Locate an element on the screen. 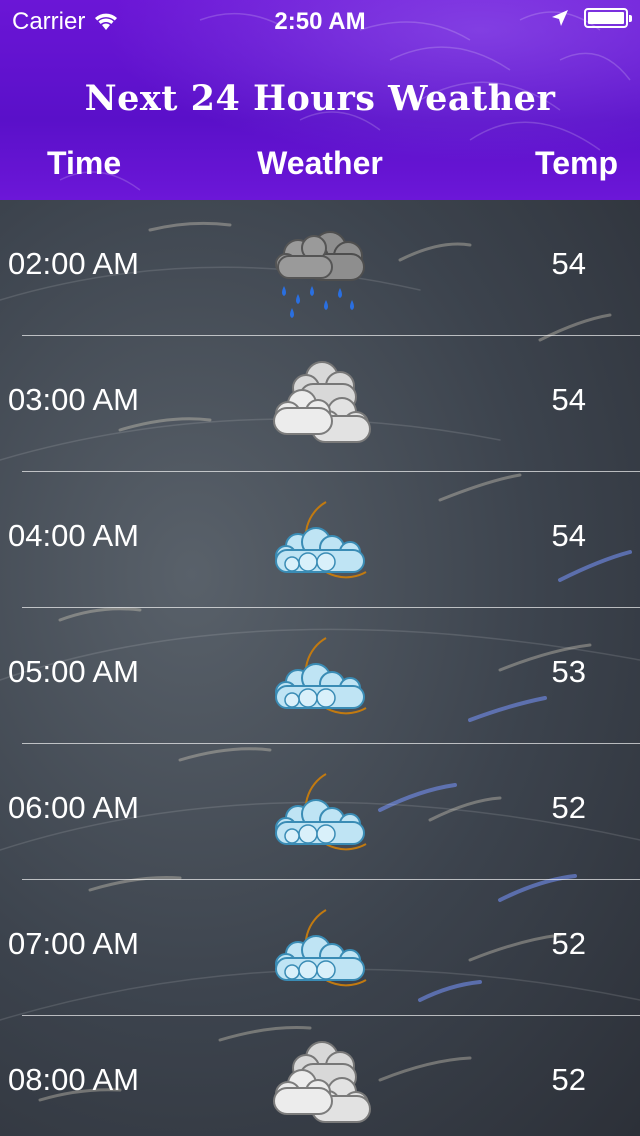 The height and width of the screenshot is (1136, 640). hour-row: 06:00 AM 52 is located at coordinates (320, 812).